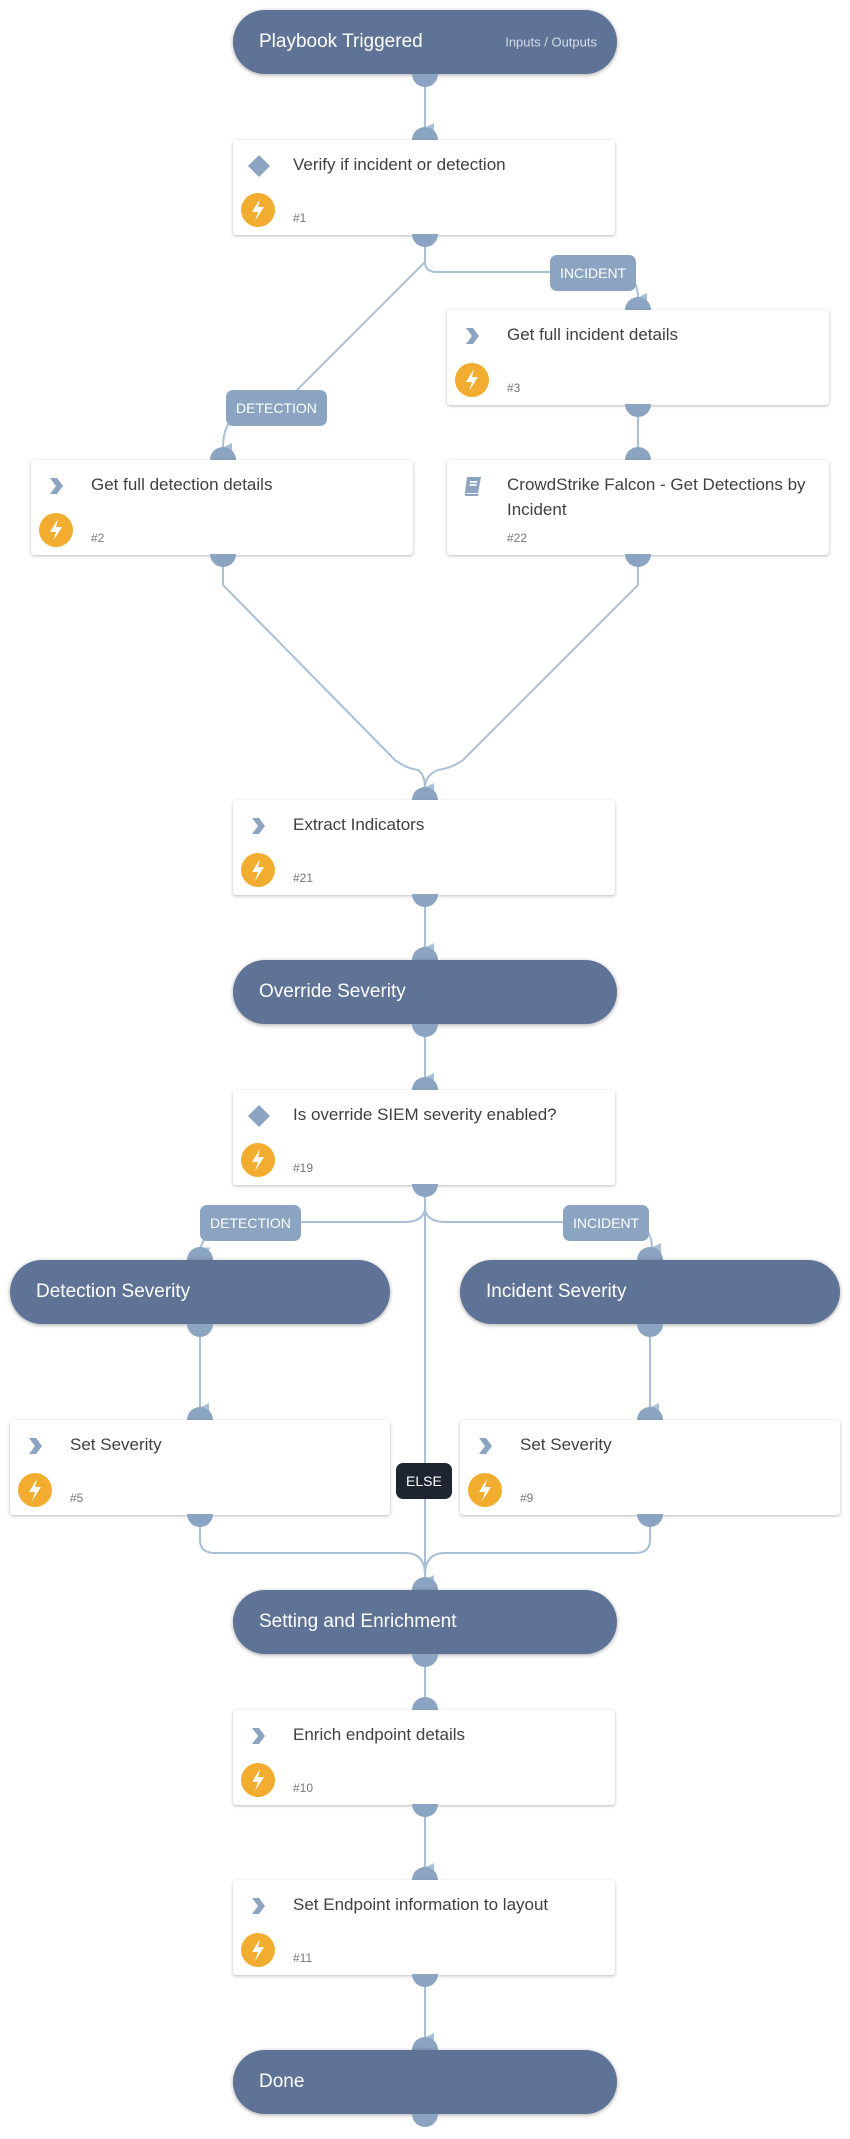  Describe the element at coordinates (424, 847) in the screenshot. I see `task-extract-indicators: Extract Indicators #21` at that location.